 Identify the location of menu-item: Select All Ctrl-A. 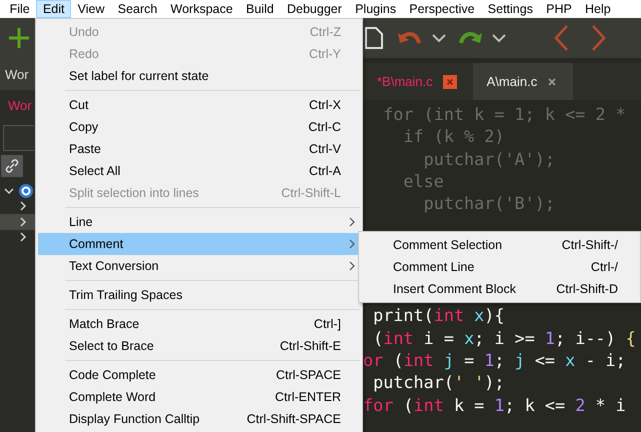
(199, 171).